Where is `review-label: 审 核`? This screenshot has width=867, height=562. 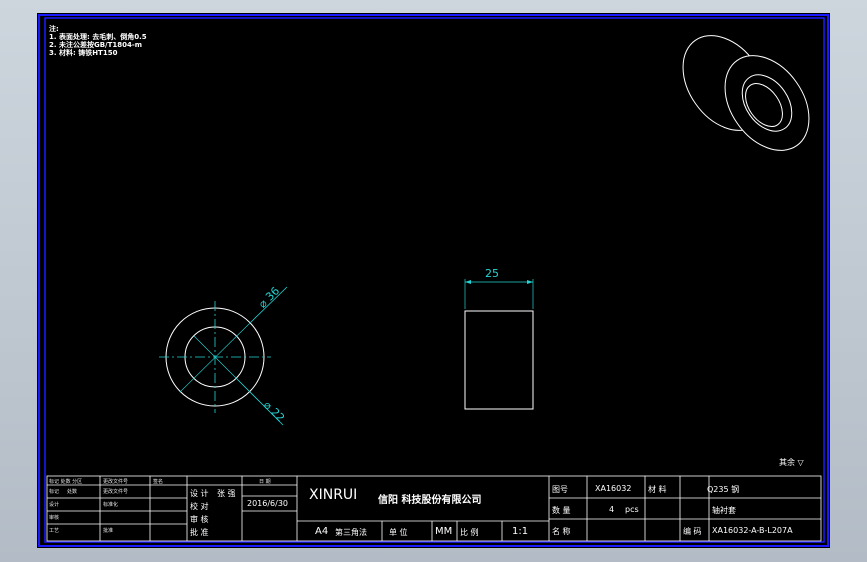 review-label: 审 核 is located at coordinates (199, 519).